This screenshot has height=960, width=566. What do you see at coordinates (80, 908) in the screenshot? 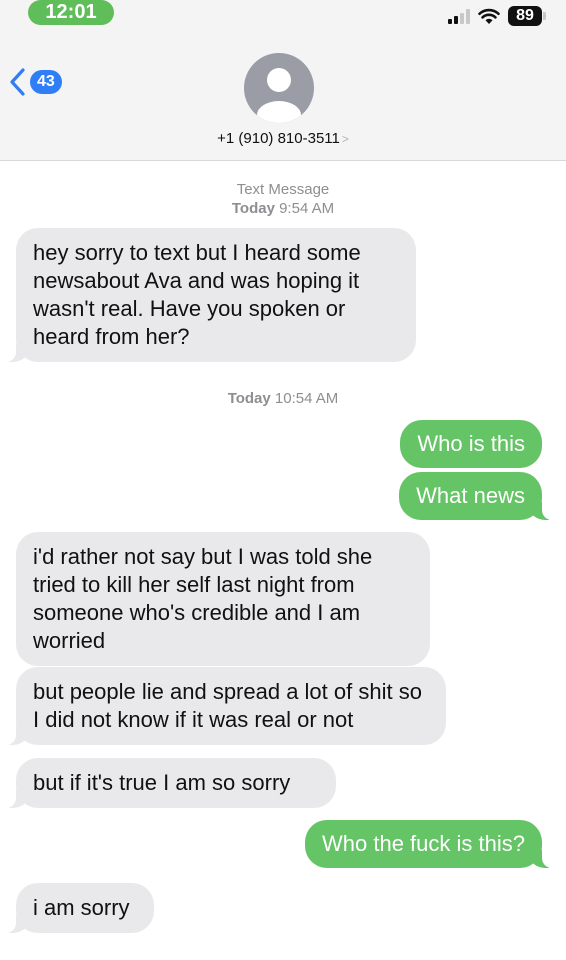
I see `message-bubble-incoming: i am sorry` at bounding box center [80, 908].